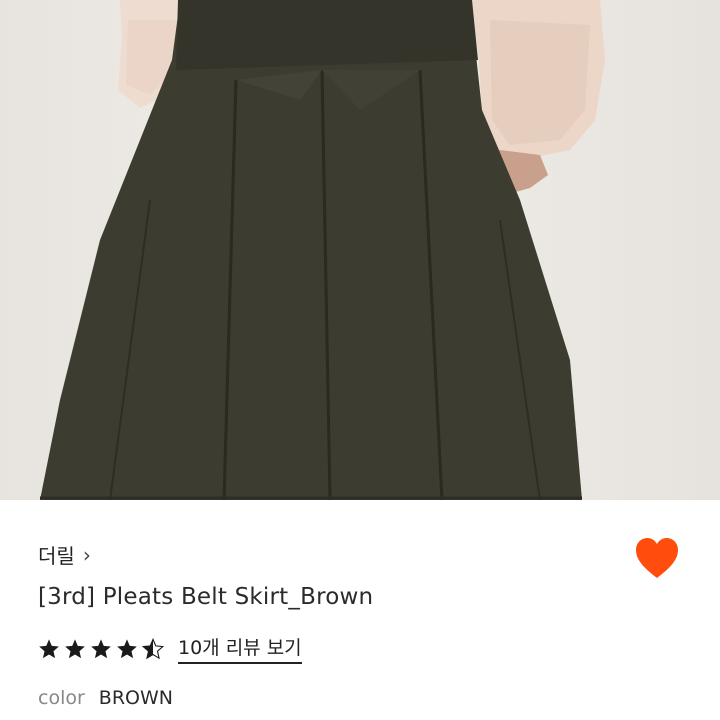  Describe the element at coordinates (56, 556) in the screenshot. I see `brand-name: 더릴` at that location.